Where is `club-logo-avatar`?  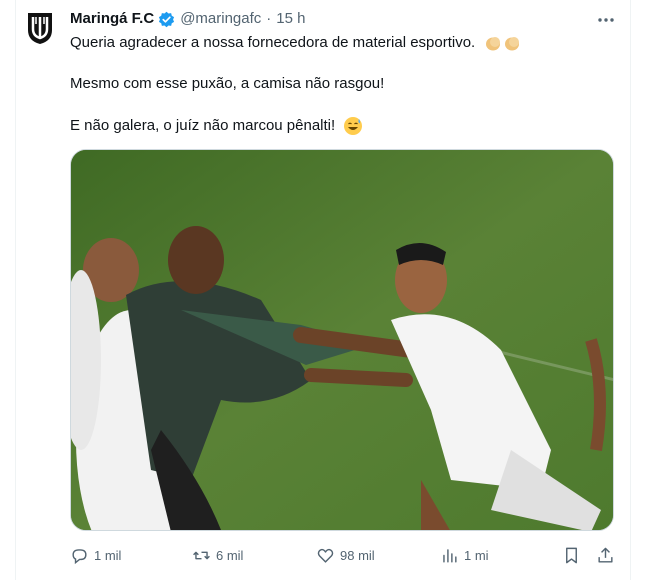 club-logo-avatar is located at coordinates (40, 28).